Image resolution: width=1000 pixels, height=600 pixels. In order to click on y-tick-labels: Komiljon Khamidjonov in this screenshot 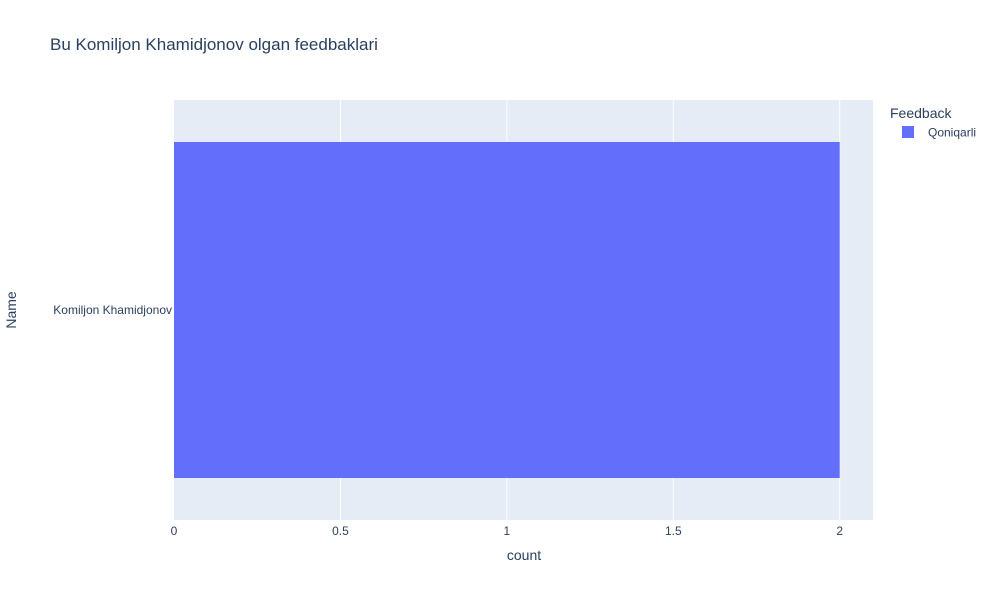, I will do `click(112, 310)`.